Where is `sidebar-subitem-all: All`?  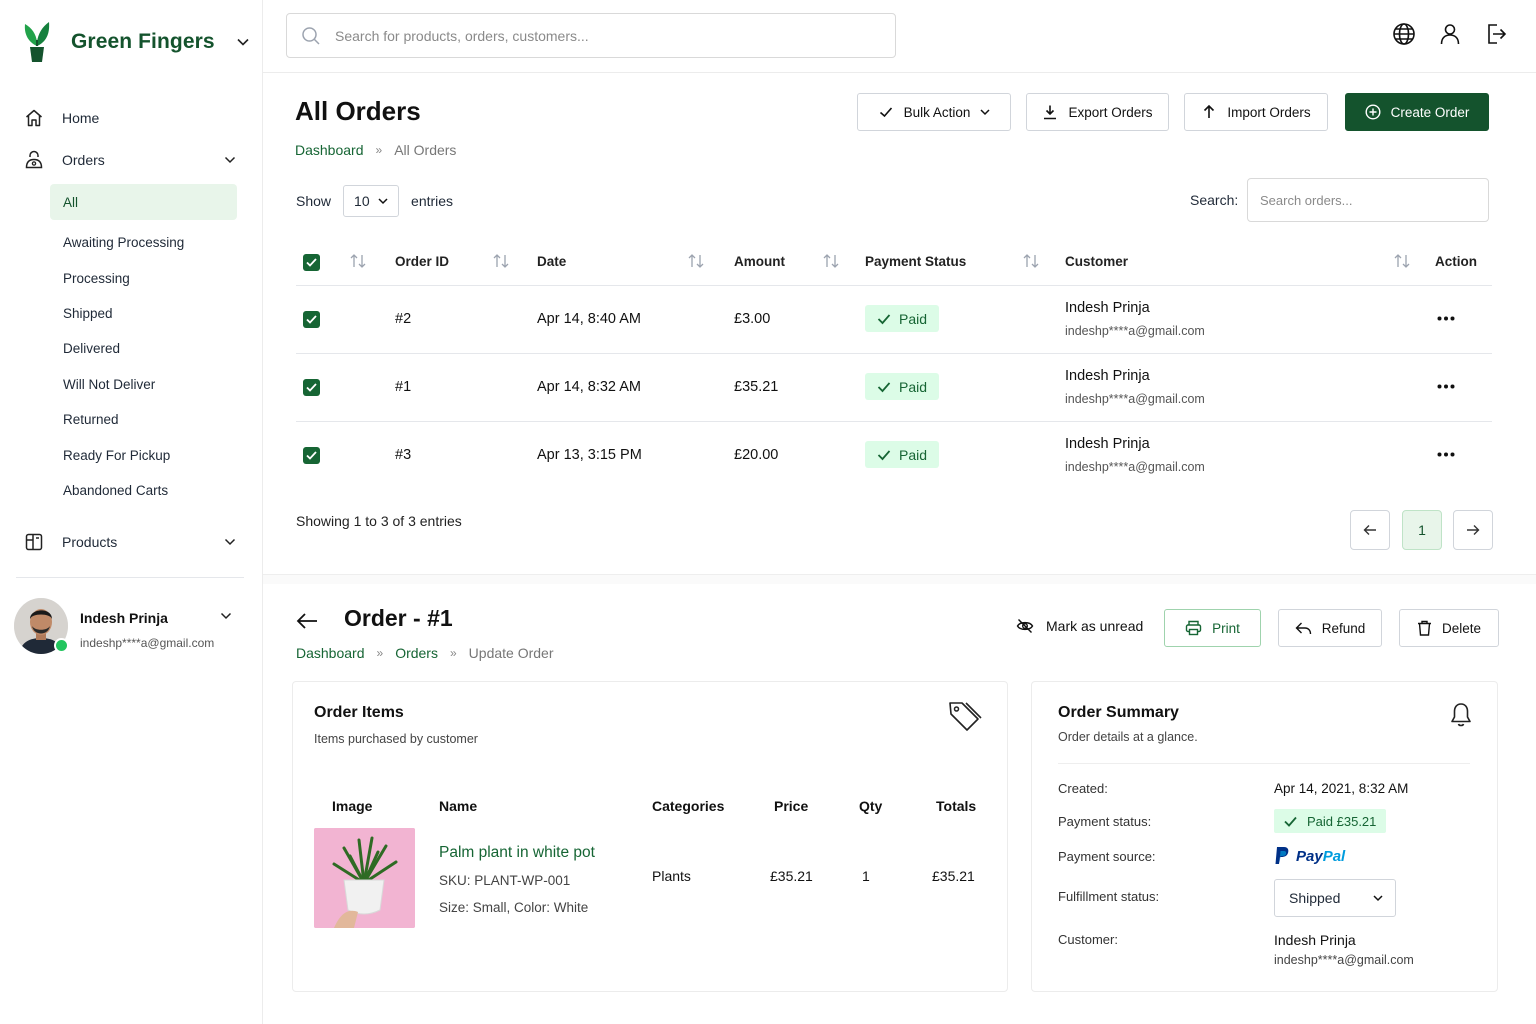
sidebar-subitem-all: All is located at coordinates (143, 202).